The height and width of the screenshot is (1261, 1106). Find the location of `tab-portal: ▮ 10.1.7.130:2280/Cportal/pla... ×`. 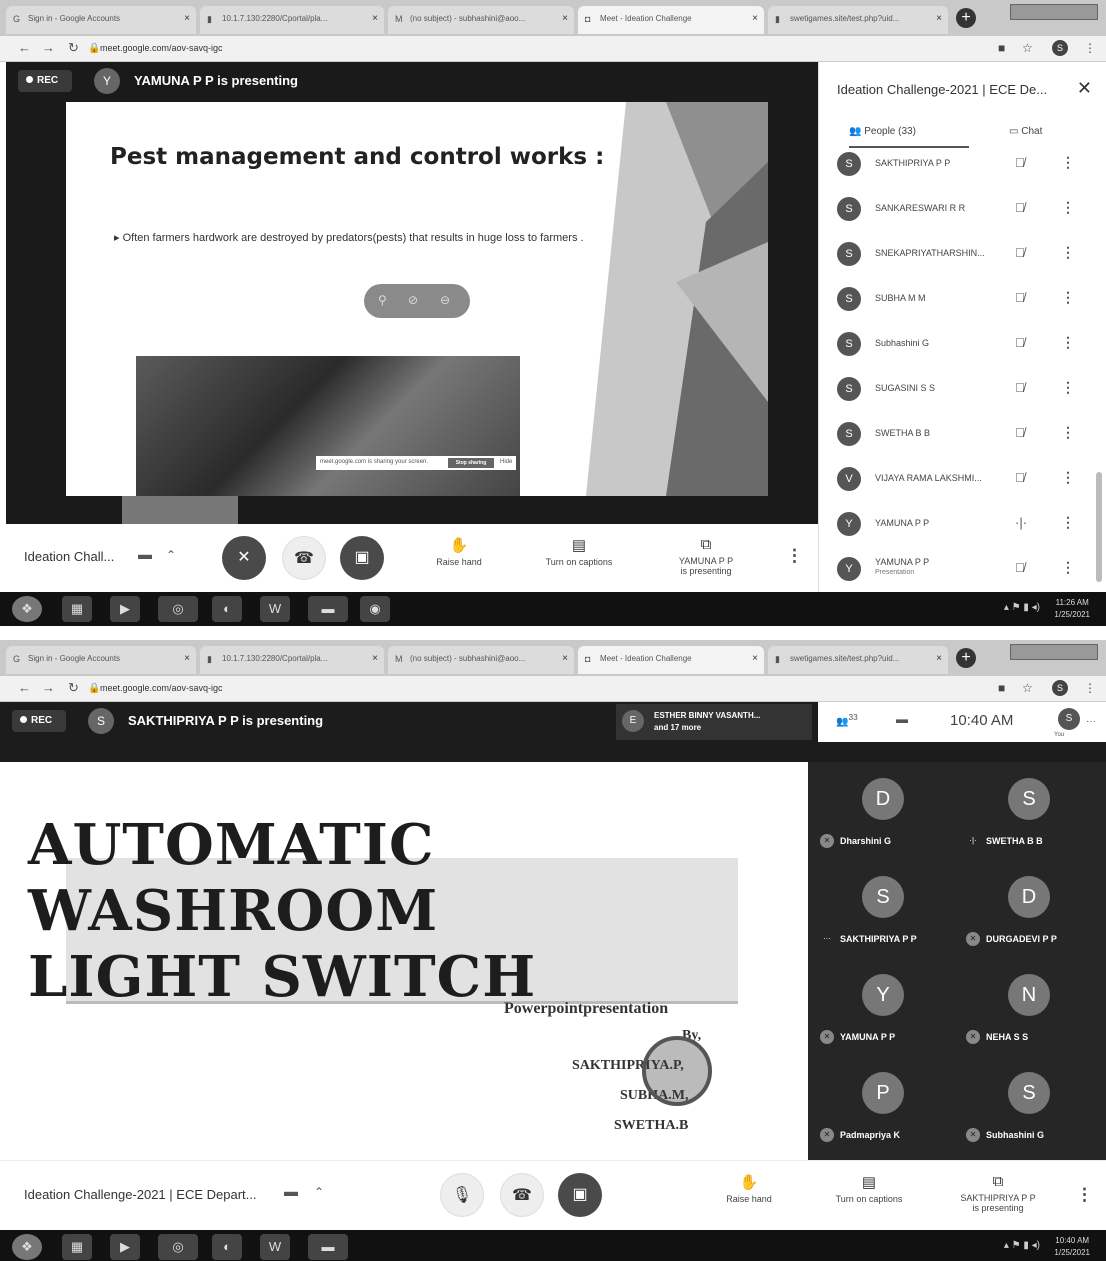

tab-portal: ▮ 10.1.7.130:2280/Cportal/pla... × is located at coordinates (292, 20).